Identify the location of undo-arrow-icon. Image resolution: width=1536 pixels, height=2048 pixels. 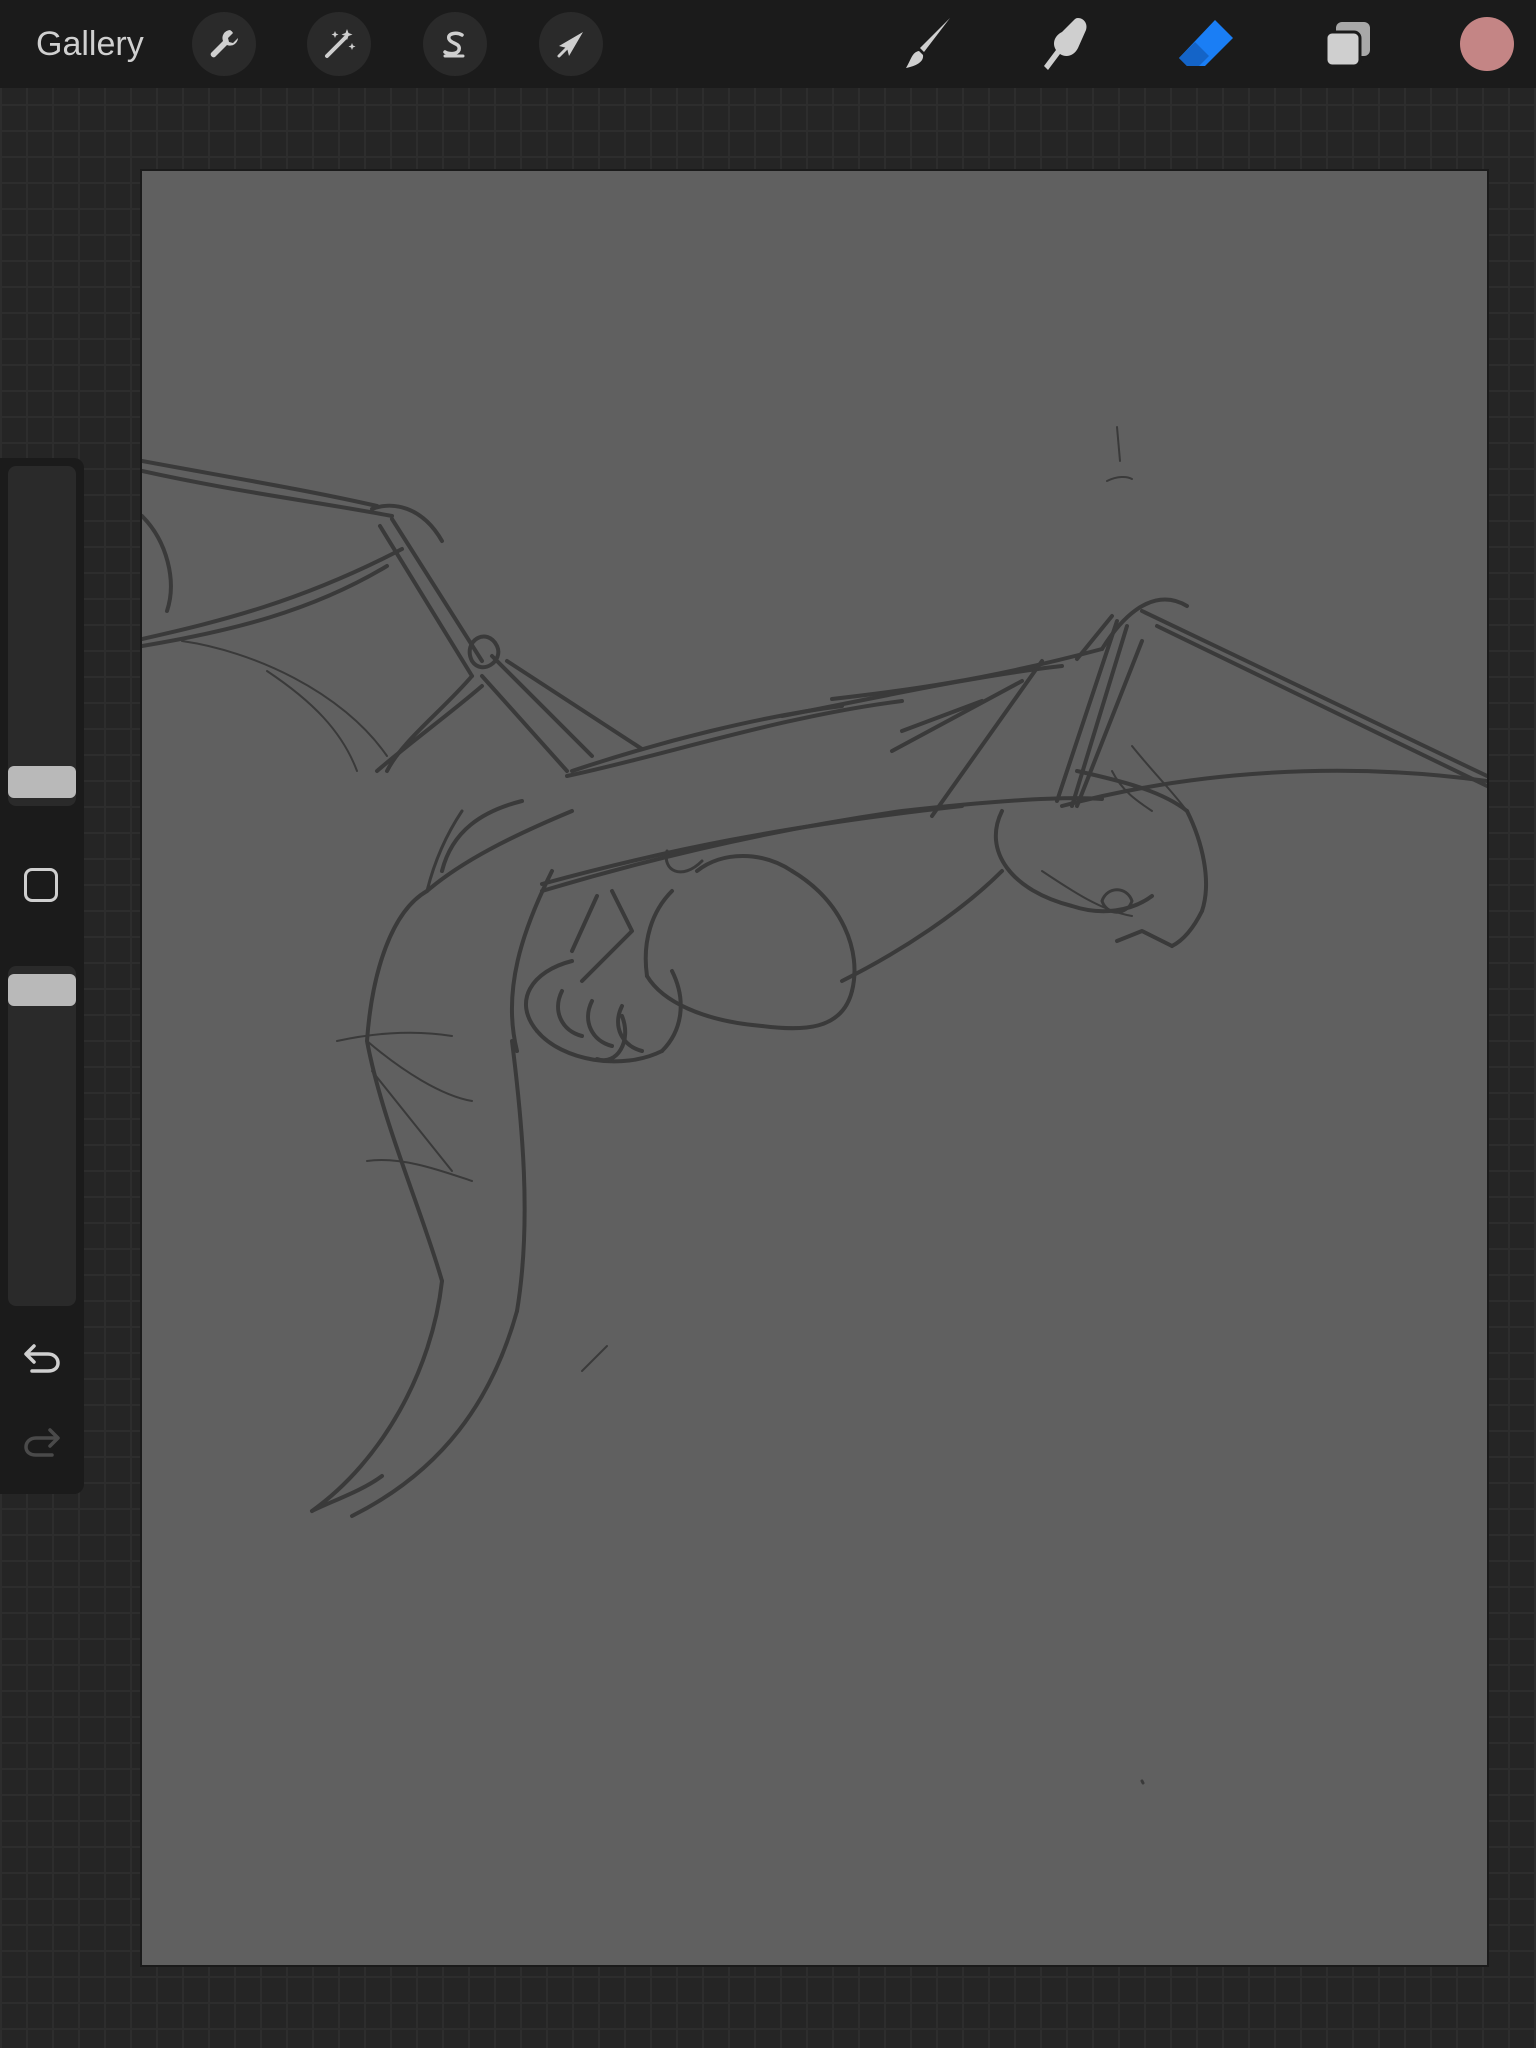
(42, 1358).